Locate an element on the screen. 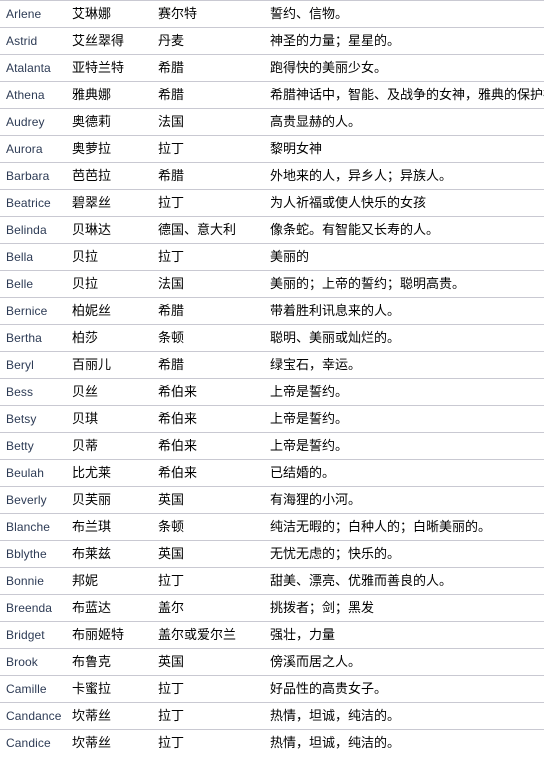 The height and width of the screenshot is (757, 544). table-row: Candance 坎蒂丝 拉丁 热情，坦诚，纯洁的。 is located at coordinates (272, 716).